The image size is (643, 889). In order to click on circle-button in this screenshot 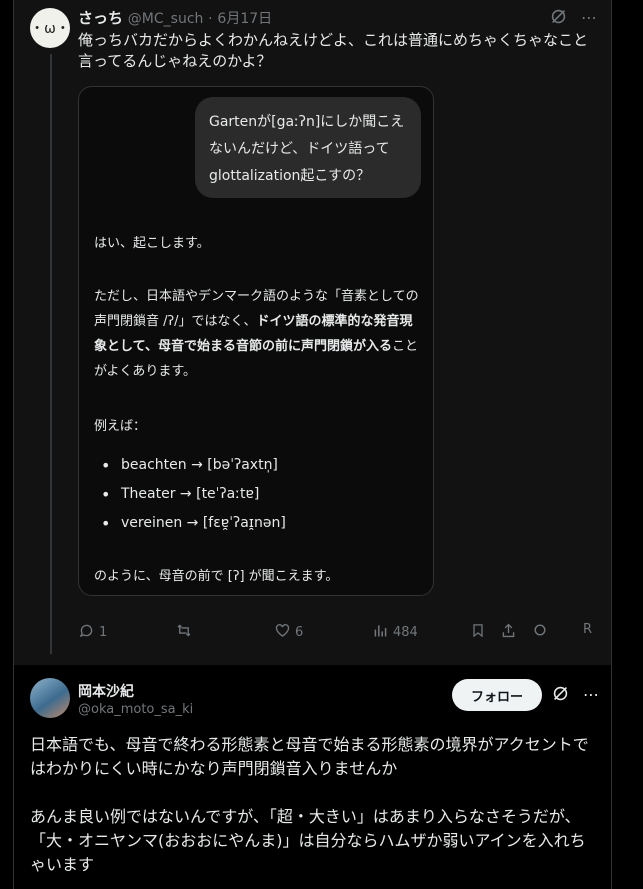, I will do `click(540, 632)`.